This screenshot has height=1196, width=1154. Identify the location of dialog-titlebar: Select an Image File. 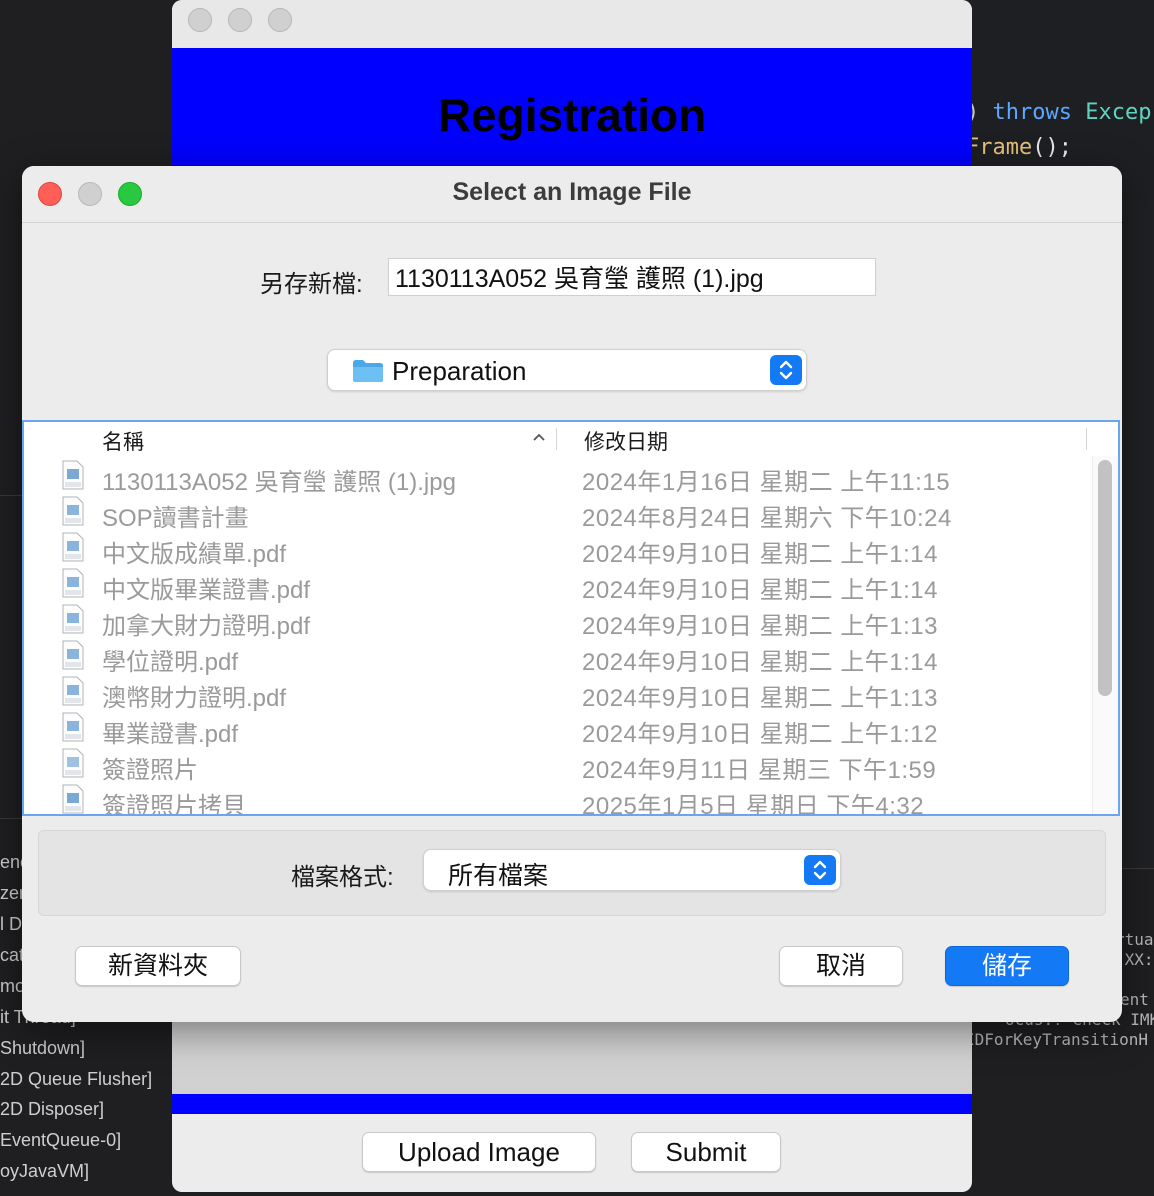
(572, 194).